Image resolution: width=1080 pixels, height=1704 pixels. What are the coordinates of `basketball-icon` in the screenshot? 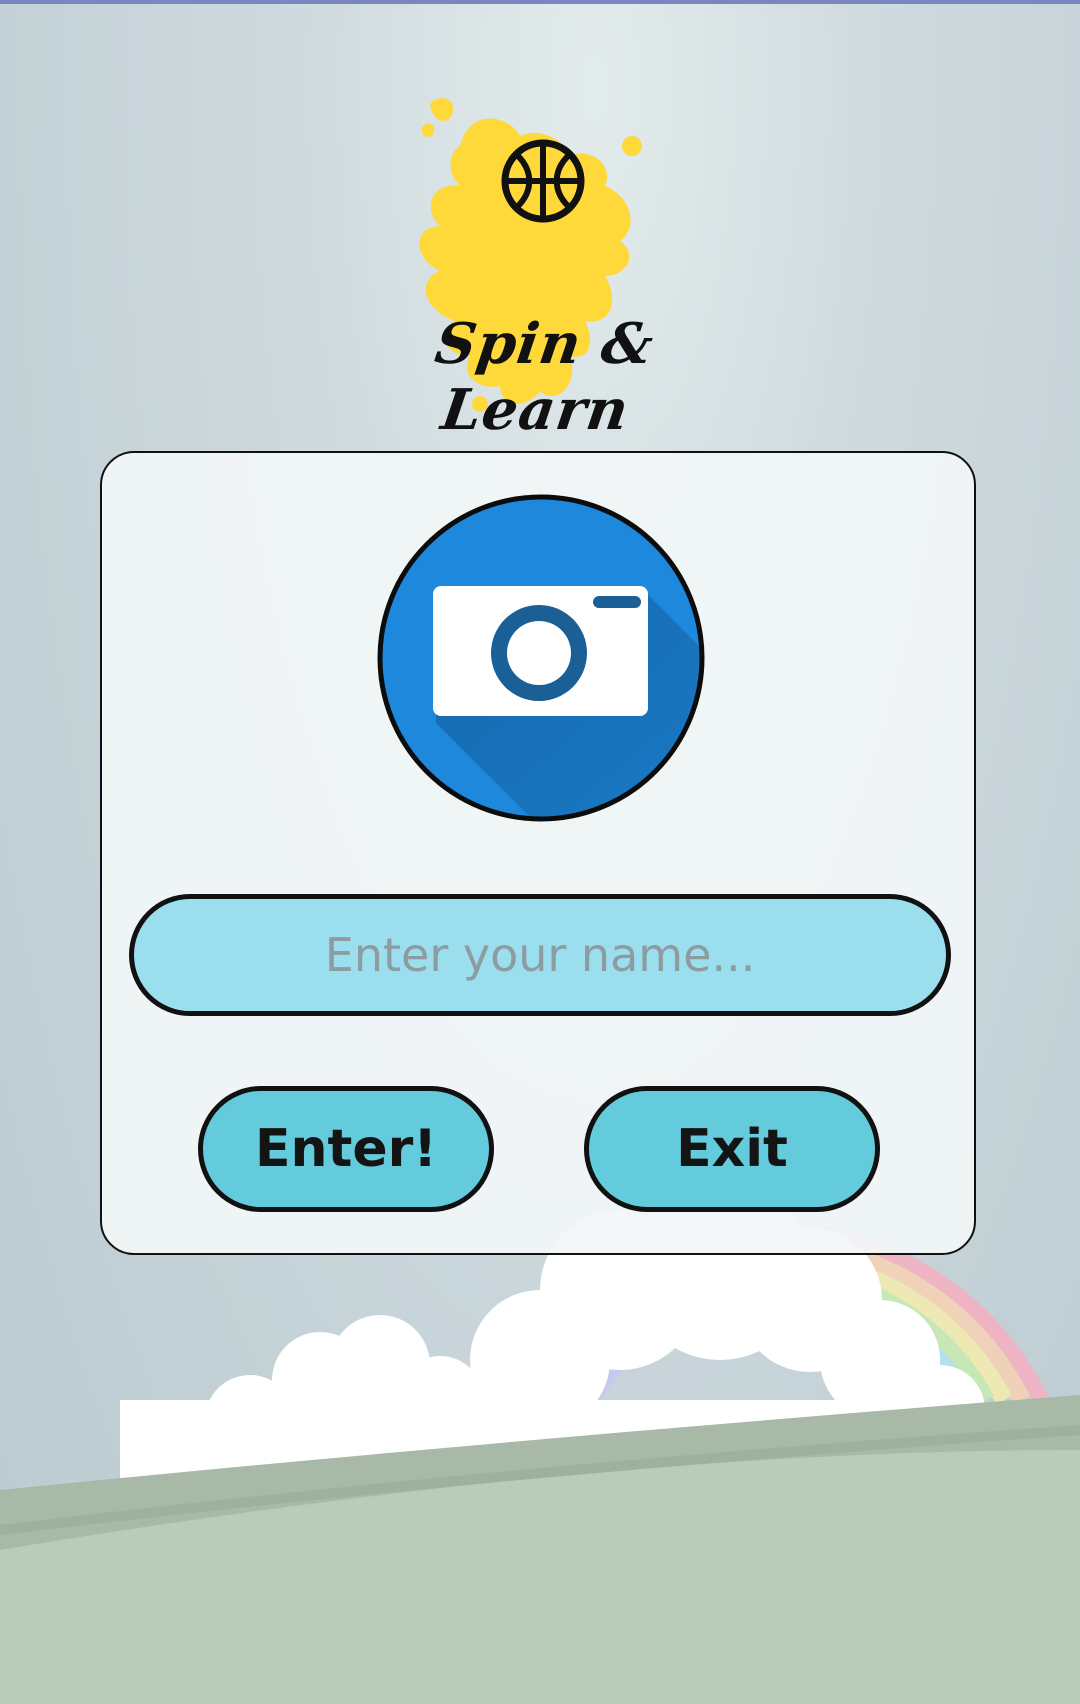 It's located at (543, 181).